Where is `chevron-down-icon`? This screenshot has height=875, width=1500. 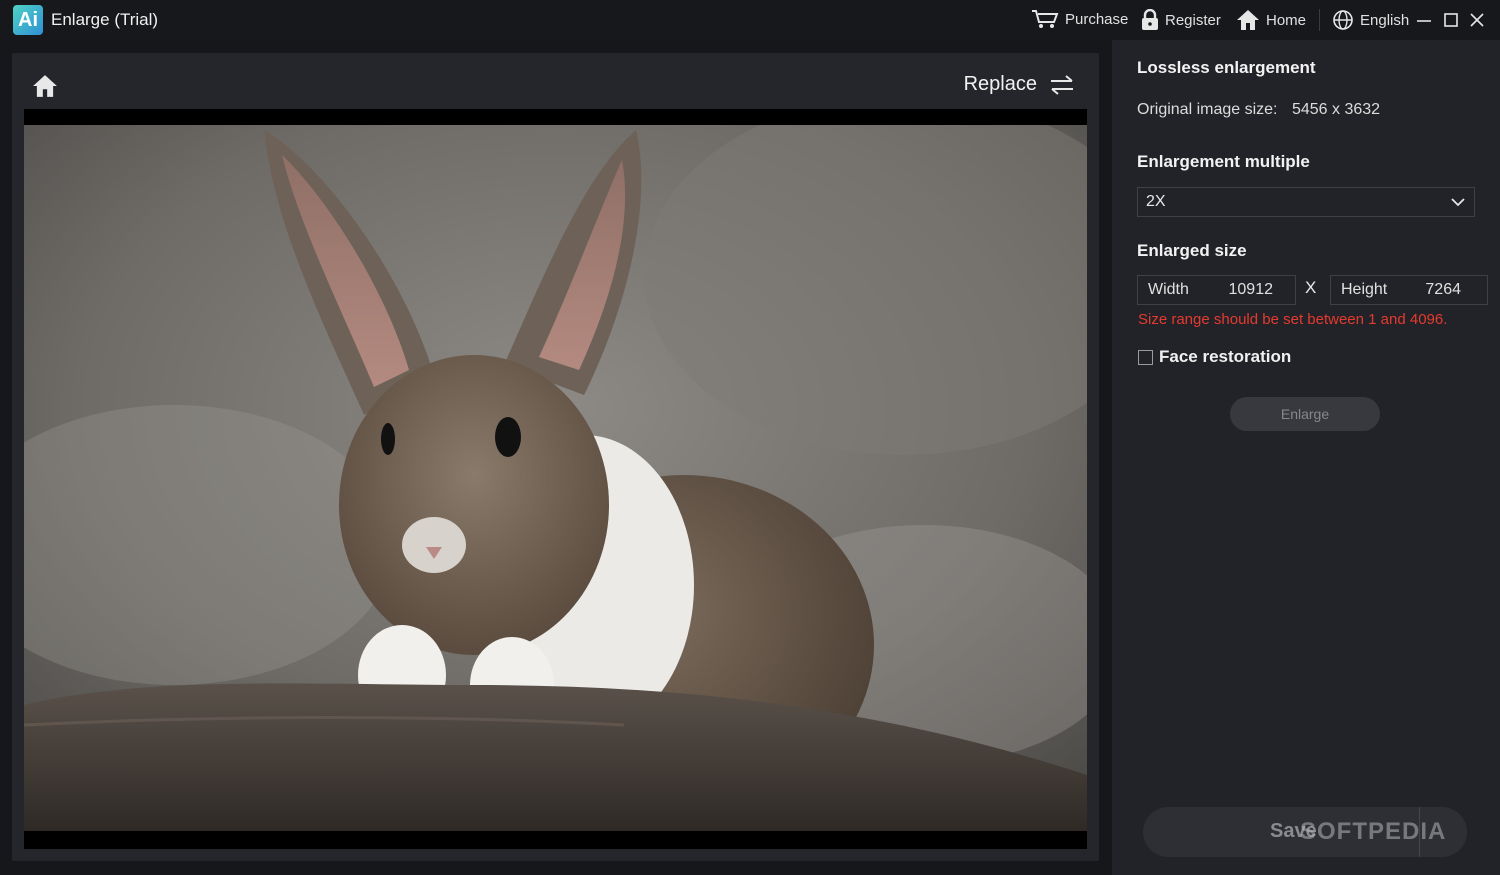
chevron-down-icon is located at coordinates (1458, 202).